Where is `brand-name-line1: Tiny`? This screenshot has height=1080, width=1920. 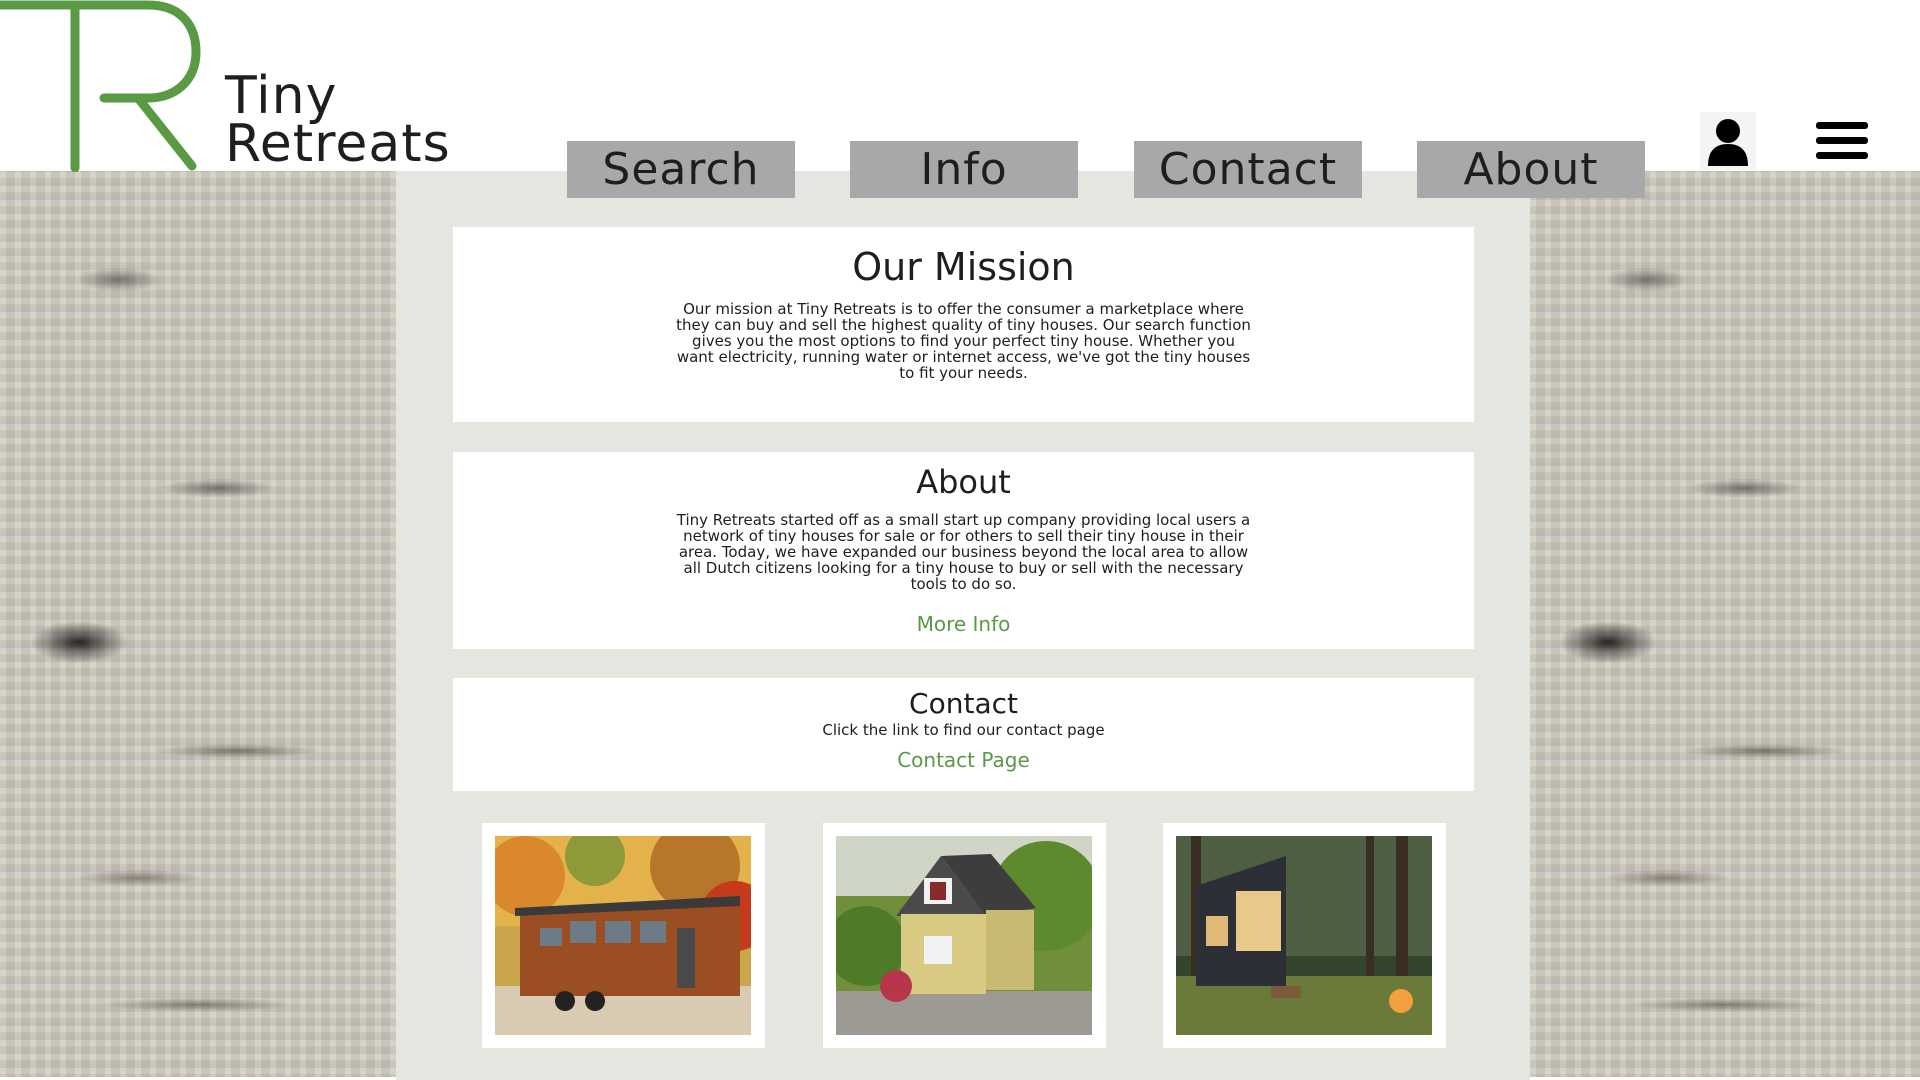
brand-name-line1: Tiny is located at coordinates (281, 96).